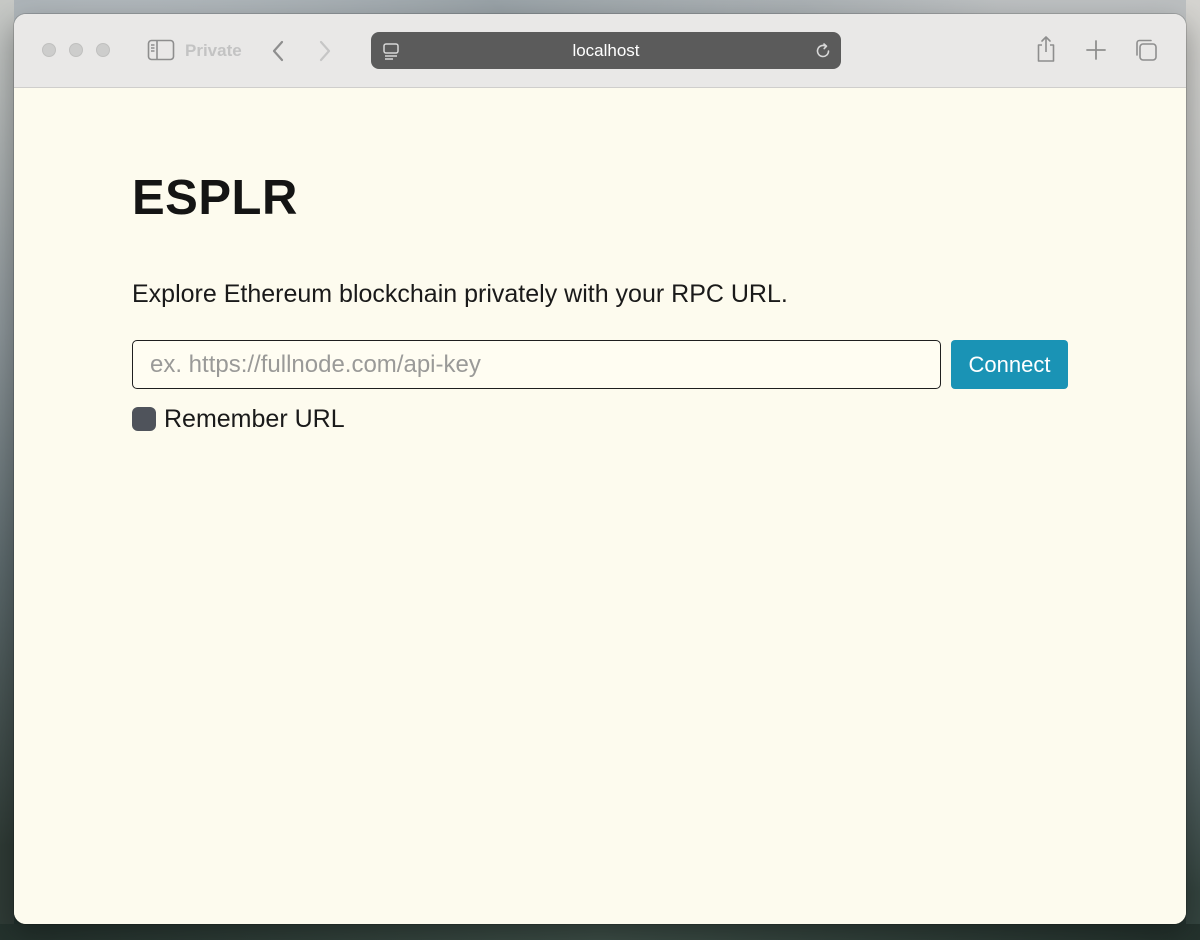 Image resolution: width=1200 pixels, height=940 pixels. What do you see at coordinates (1096, 50) in the screenshot?
I see `plus-icon` at bounding box center [1096, 50].